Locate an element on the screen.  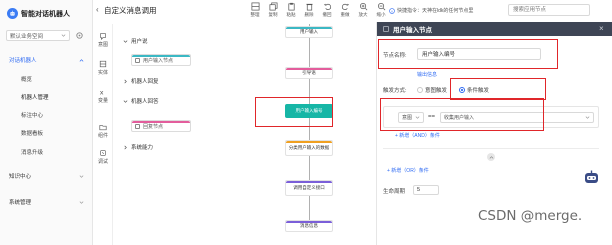
trigger-label: 触发方式: is located at coordinates (395, 91).